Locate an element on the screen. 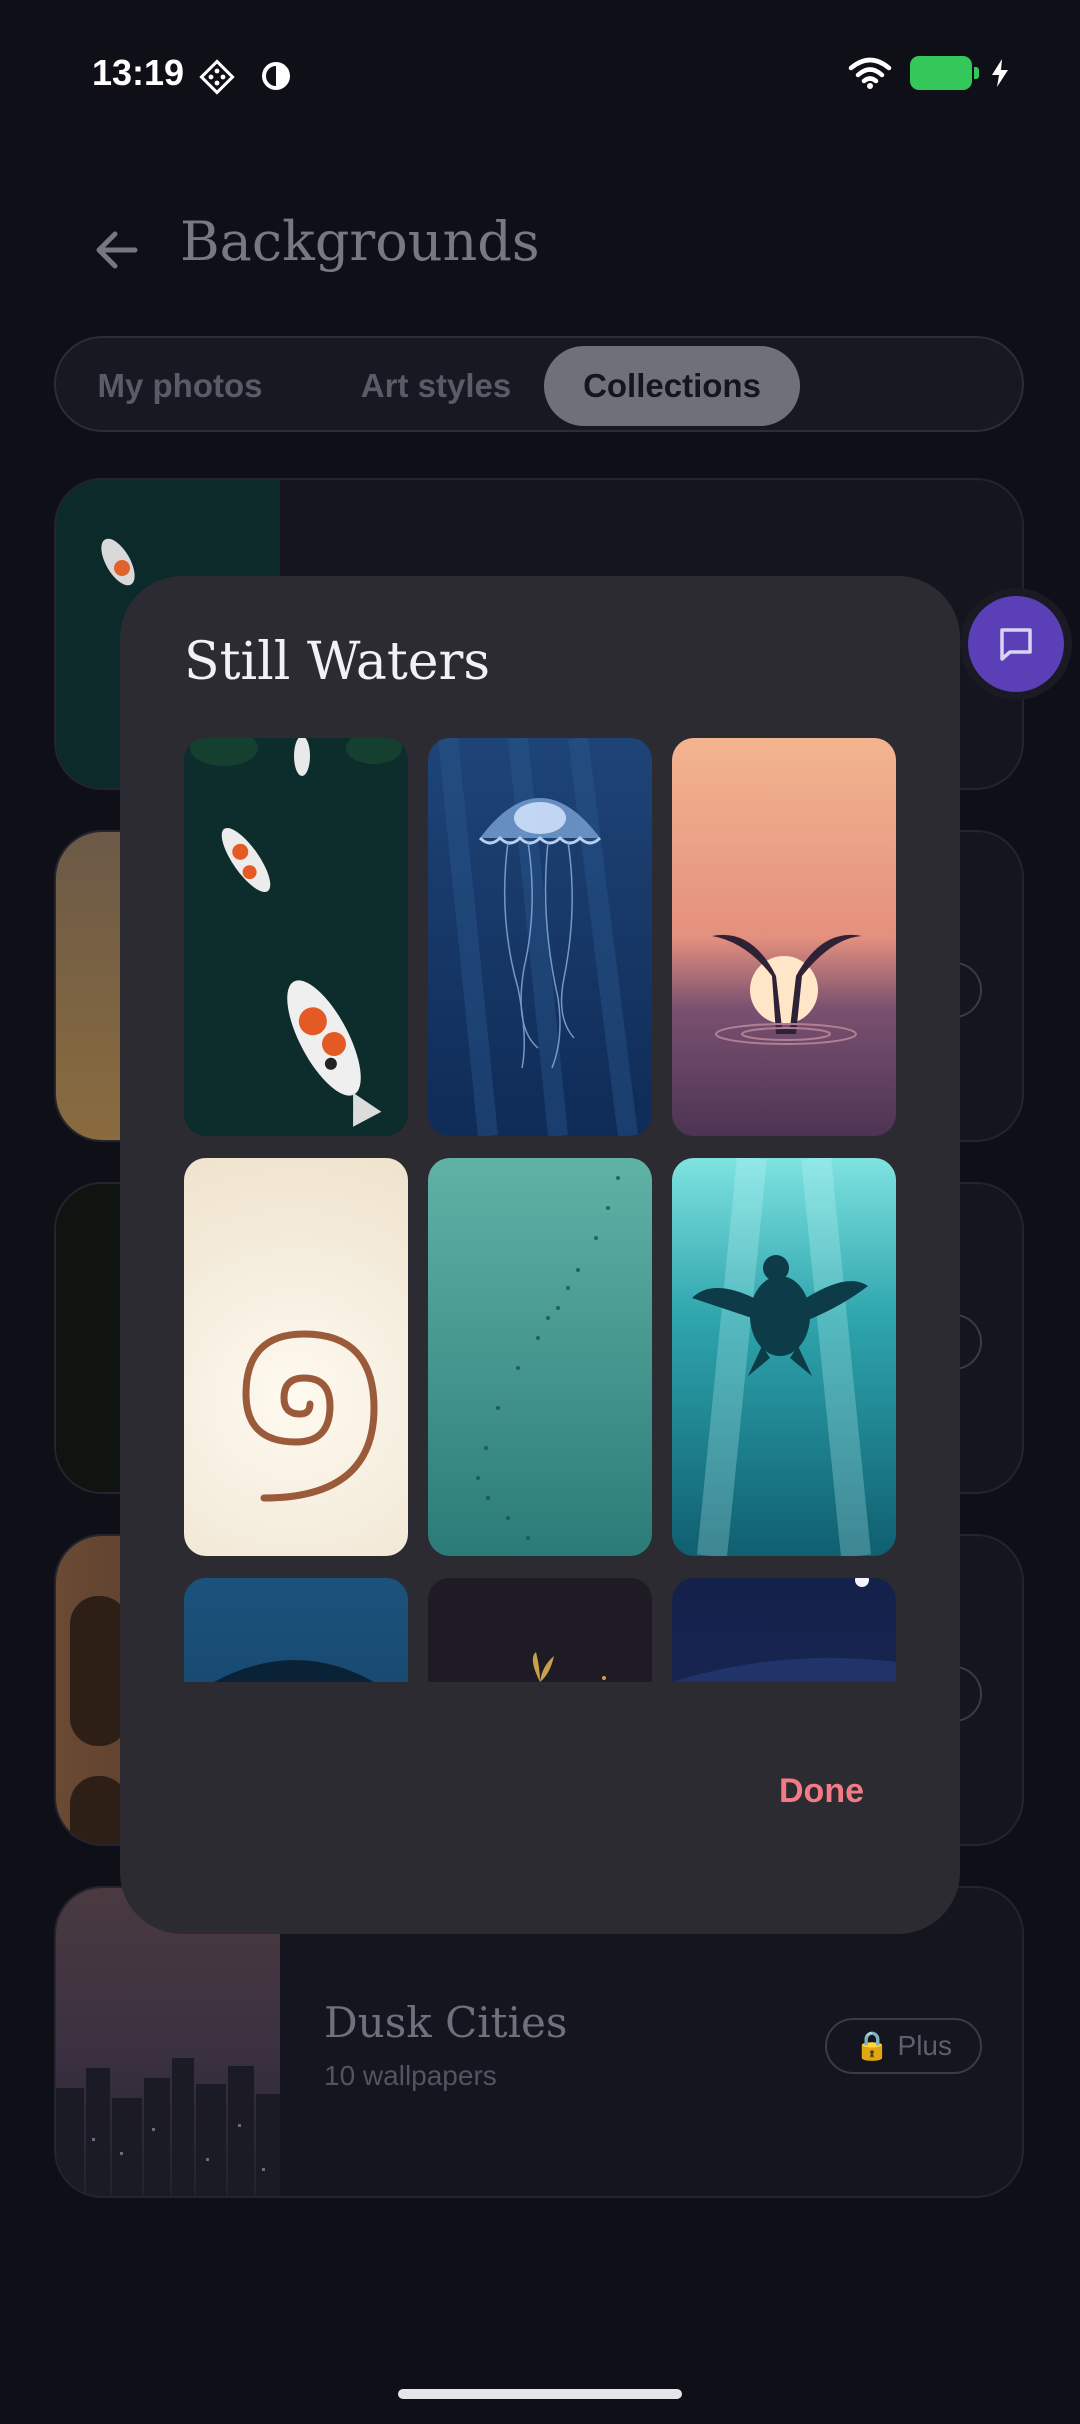  status-icons-left is located at coordinates (246, 77).